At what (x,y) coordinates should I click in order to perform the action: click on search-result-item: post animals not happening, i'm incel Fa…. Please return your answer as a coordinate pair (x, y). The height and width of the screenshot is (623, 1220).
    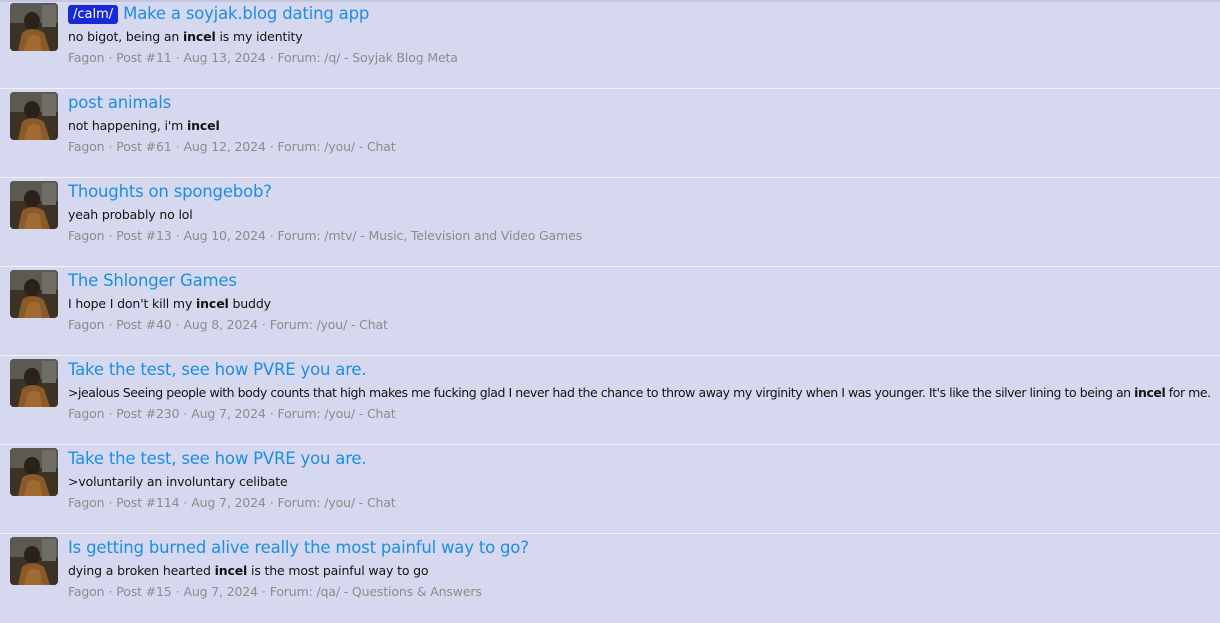
    Looking at the image, I should click on (610, 133).